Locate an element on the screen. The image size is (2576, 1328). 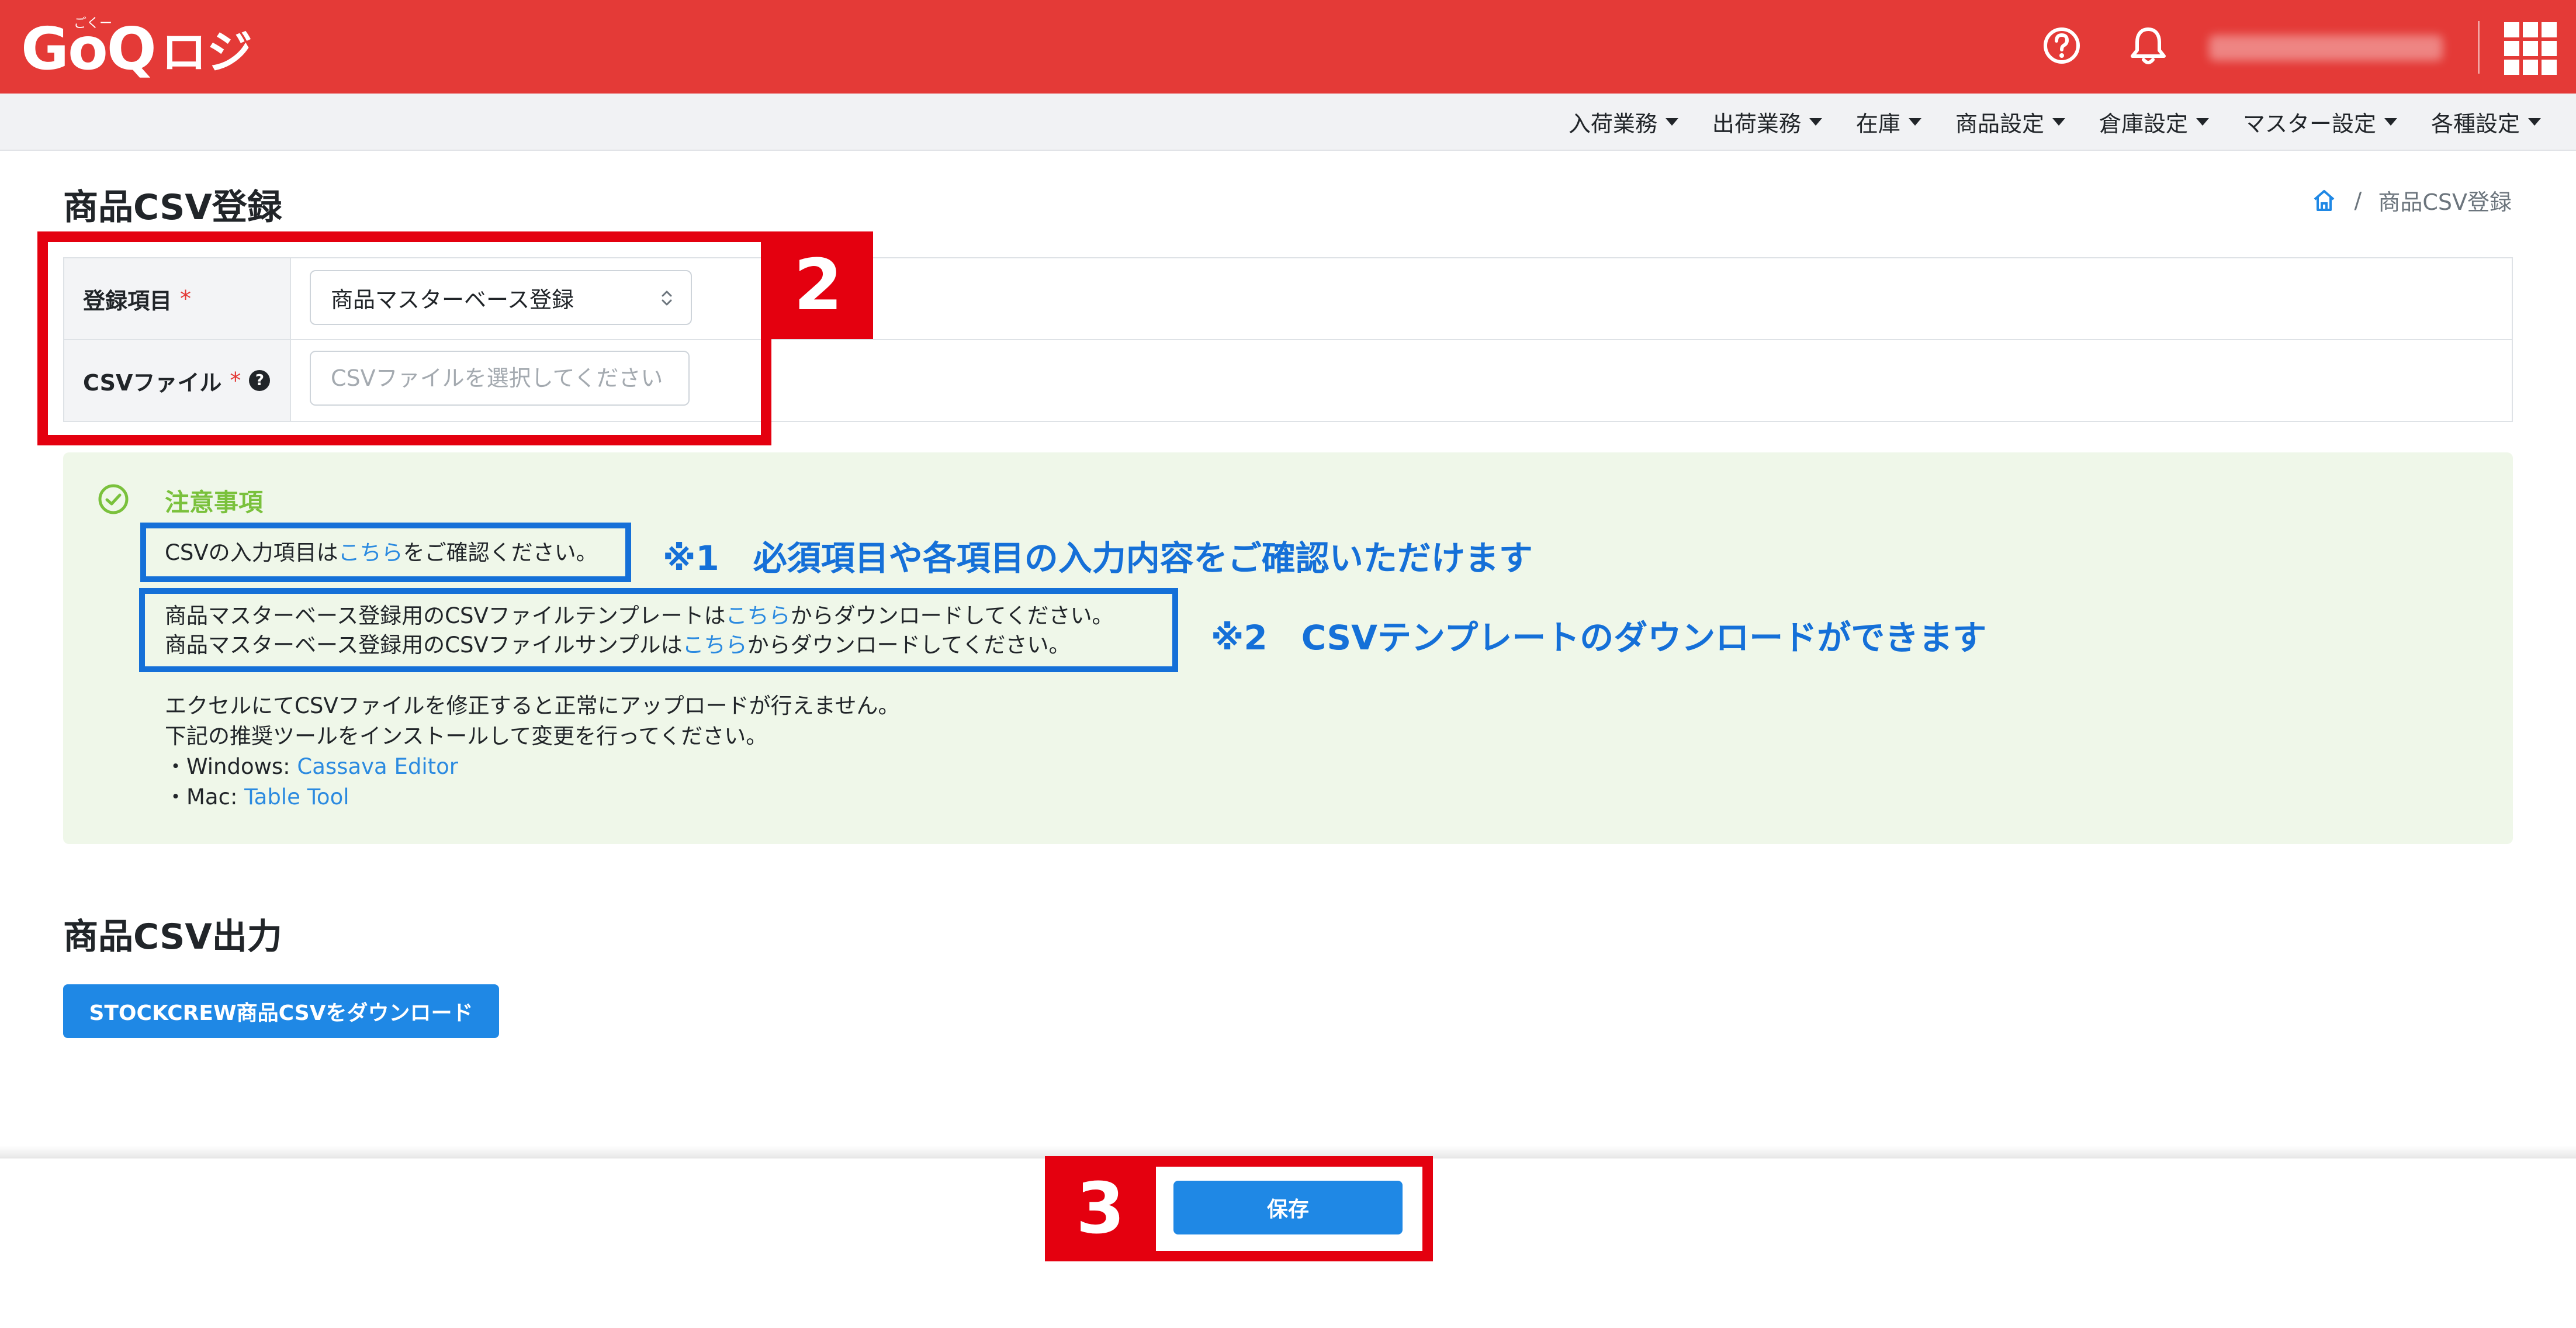
nav-nyuka: 入荷業務 is located at coordinates (1624, 122).